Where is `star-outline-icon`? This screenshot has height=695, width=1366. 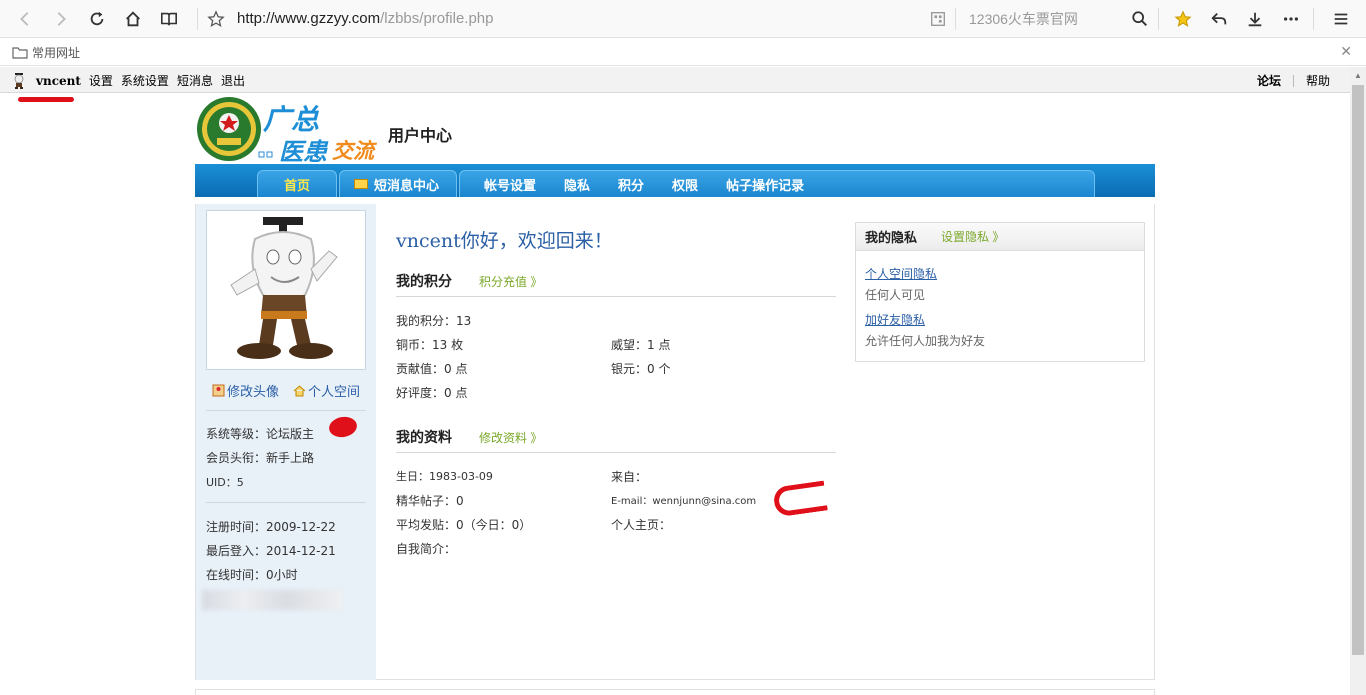 star-outline-icon is located at coordinates (216, 19).